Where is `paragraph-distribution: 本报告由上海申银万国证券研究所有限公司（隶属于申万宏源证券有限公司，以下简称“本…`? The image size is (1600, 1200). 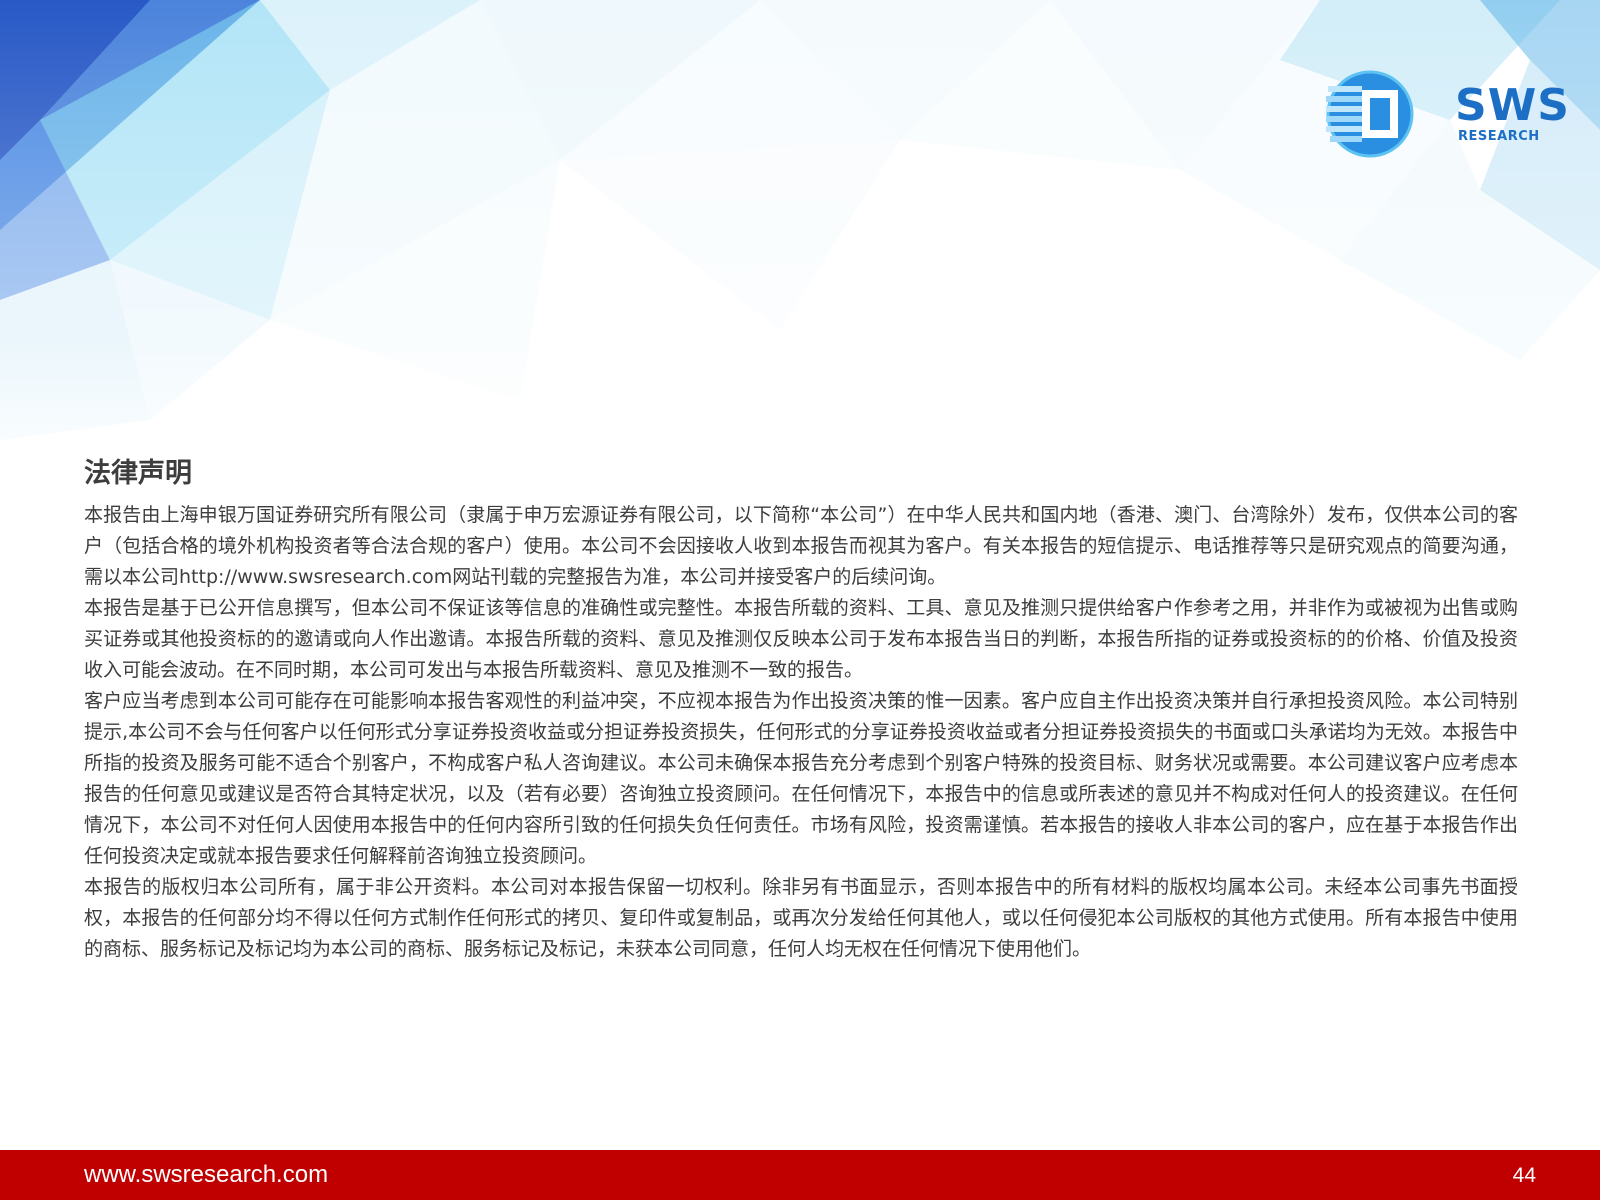
paragraph-distribution: 本报告由上海申银万国证券研究所有限公司（隶属于申万宏源证券有限公司，以下简称“本… is located at coordinates (801, 546).